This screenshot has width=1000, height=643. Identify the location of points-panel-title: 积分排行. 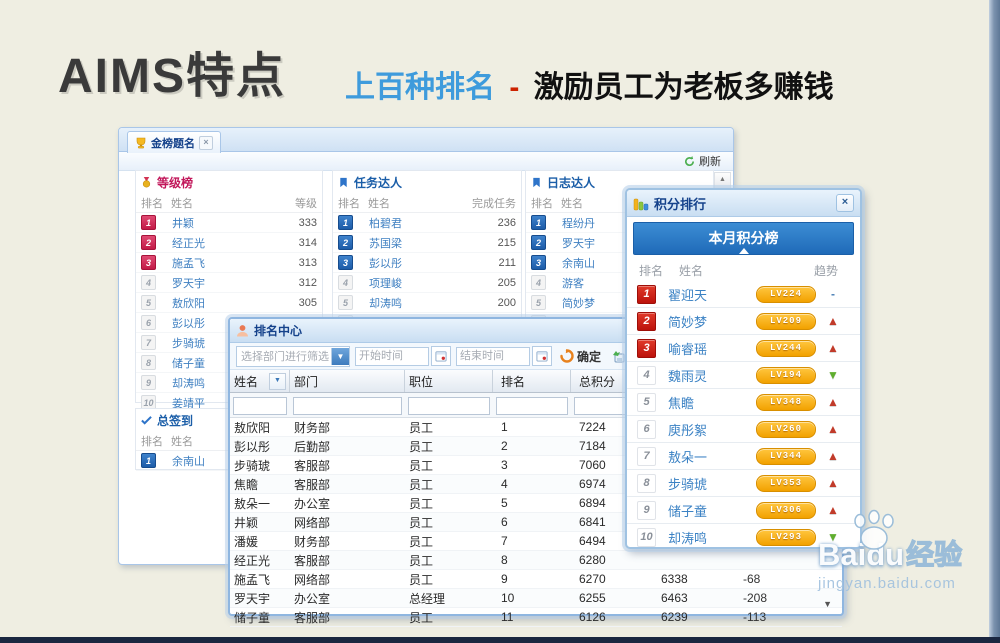
(680, 204).